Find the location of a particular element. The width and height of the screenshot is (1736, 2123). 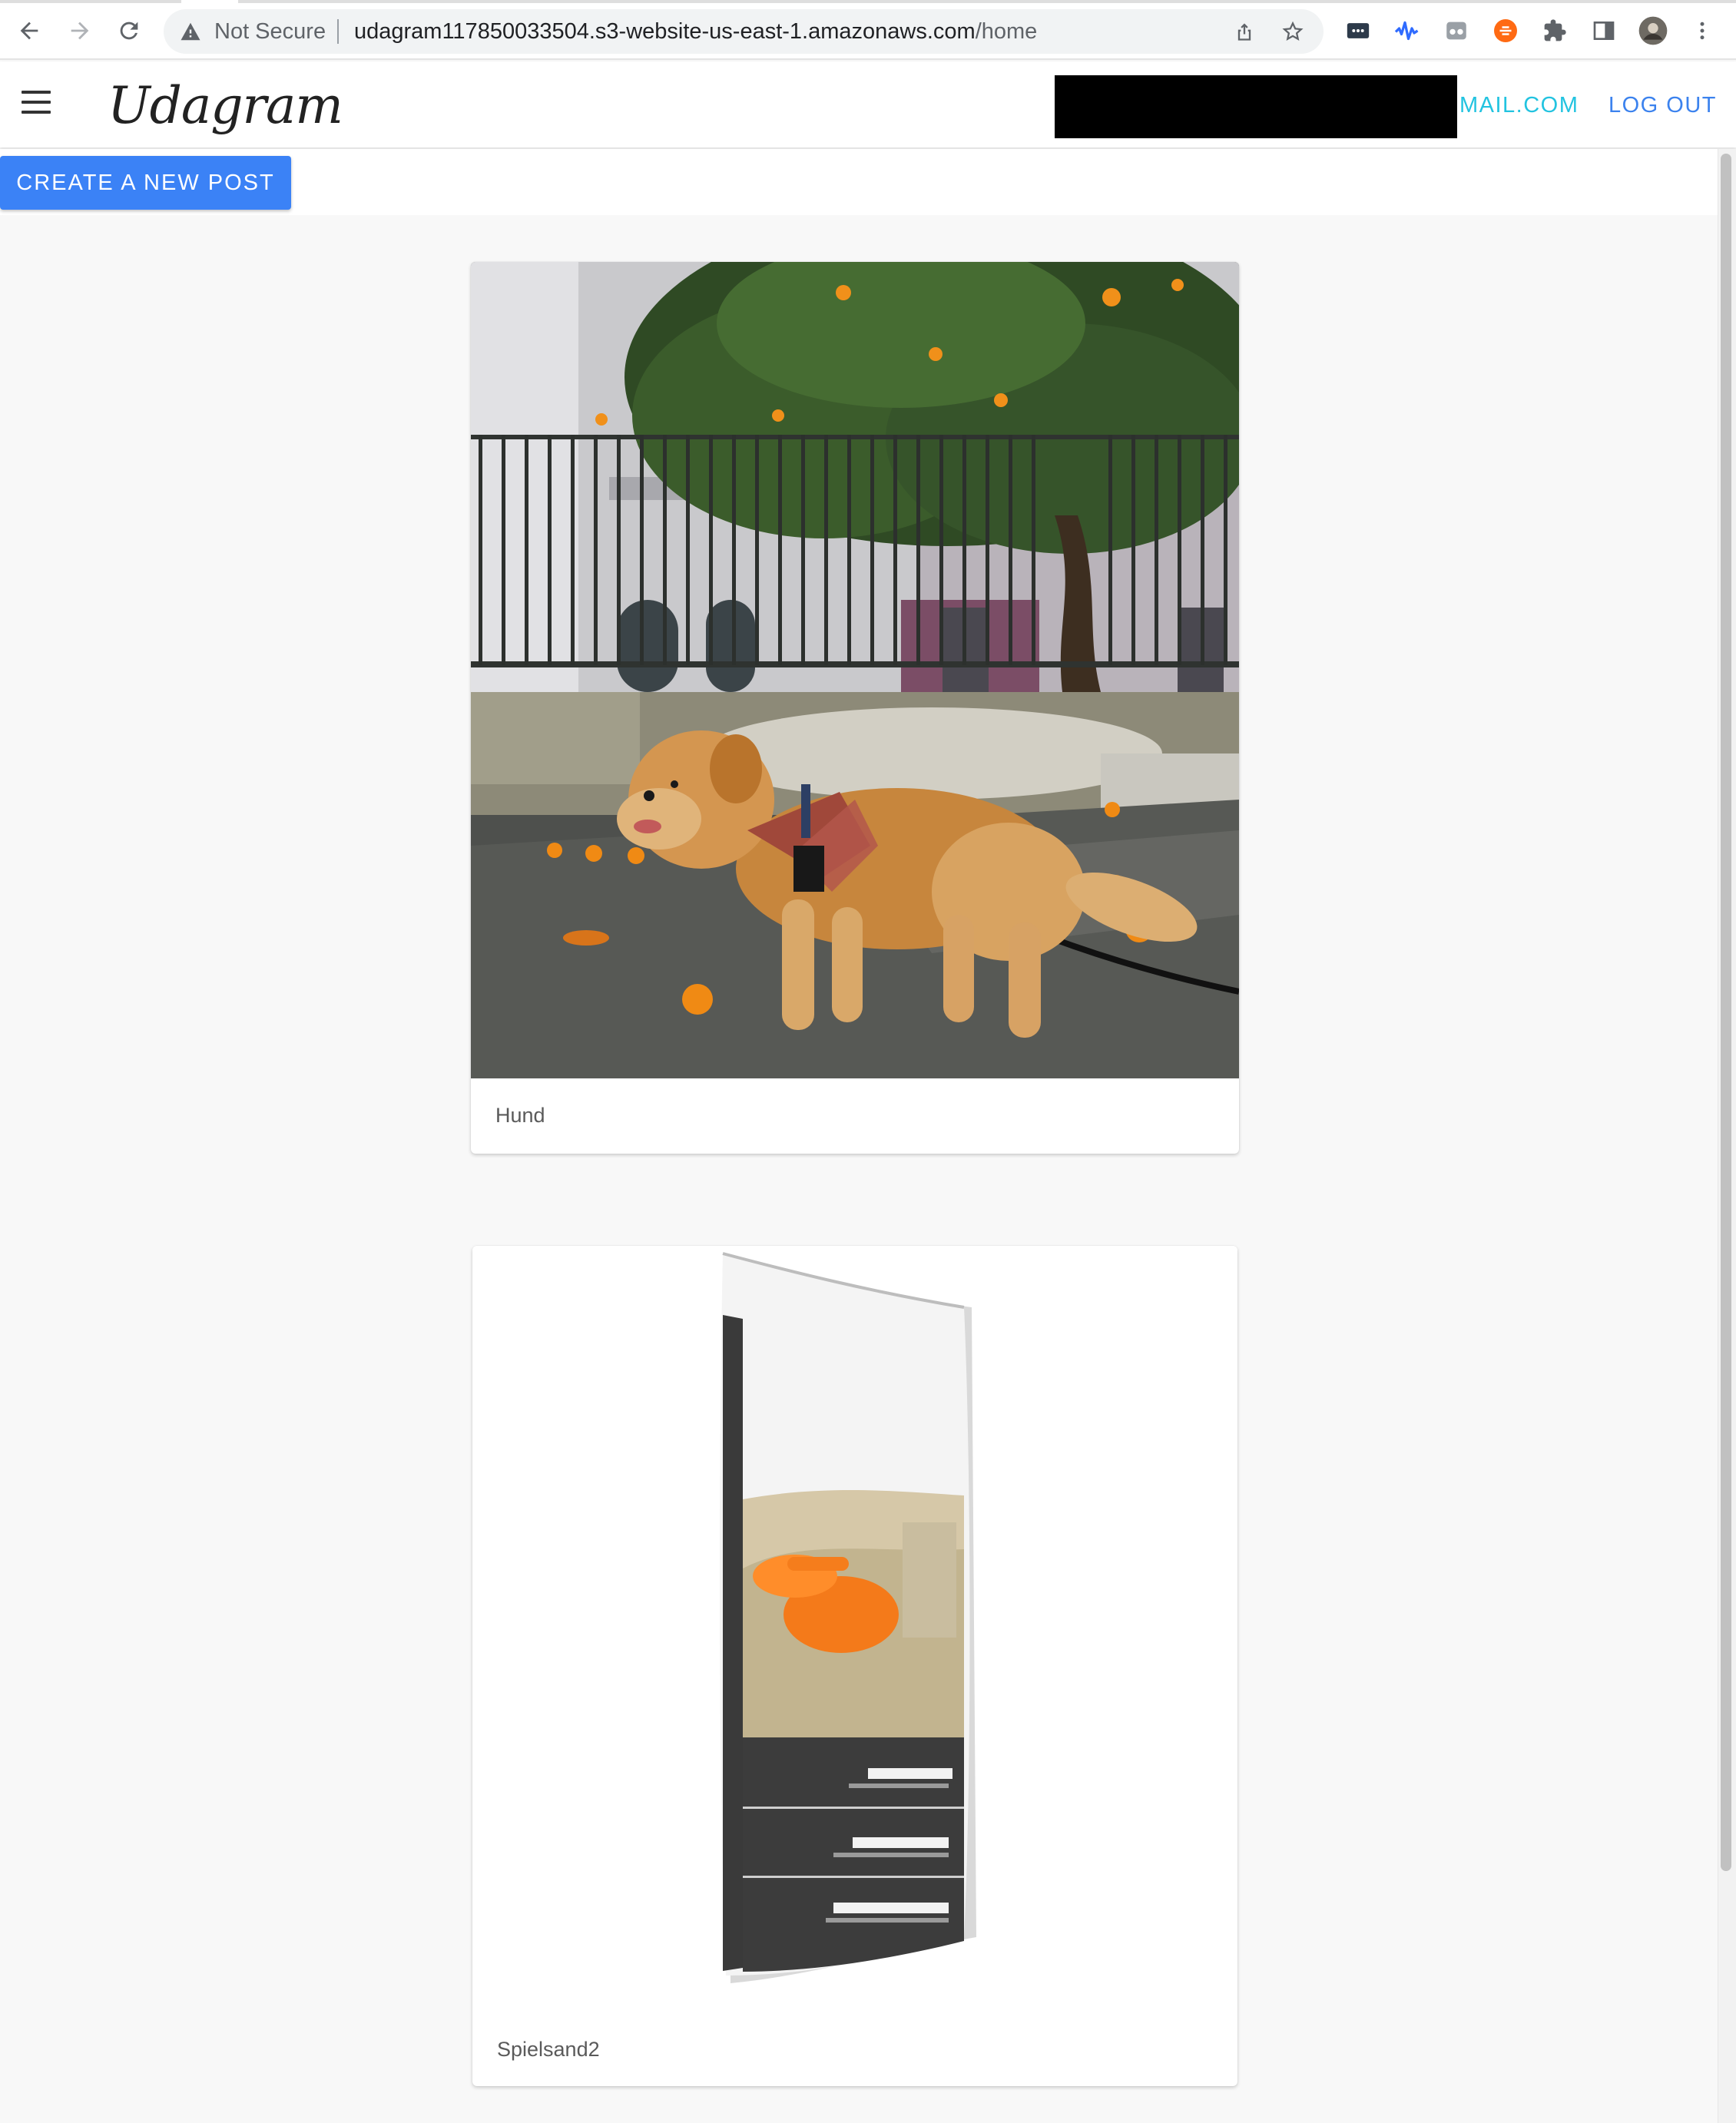

profile-avatar-icon is located at coordinates (1653, 30).